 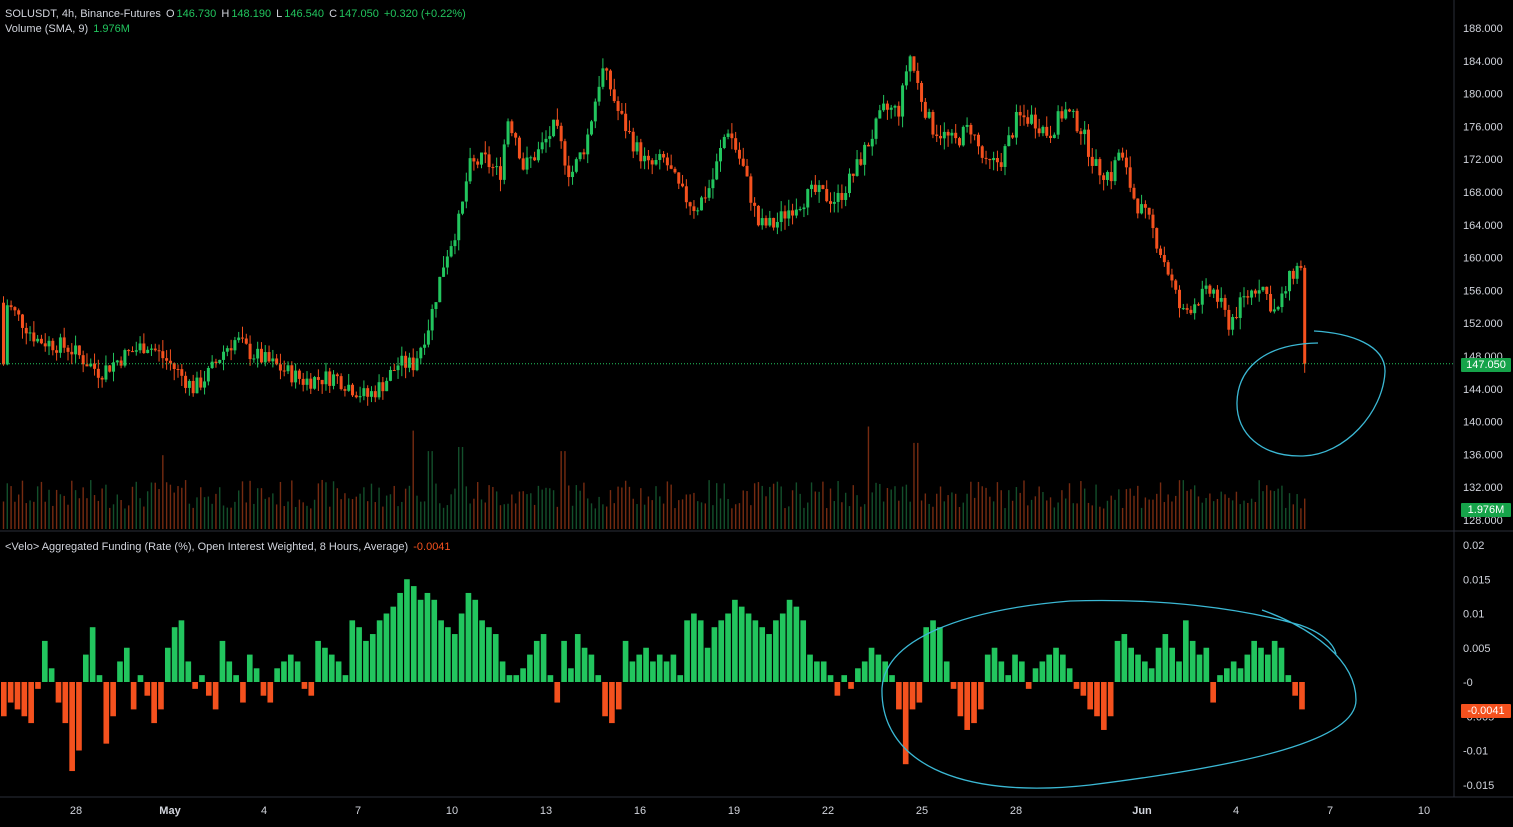 I want to click on time-tick-label: 10, so click(x=452, y=811).